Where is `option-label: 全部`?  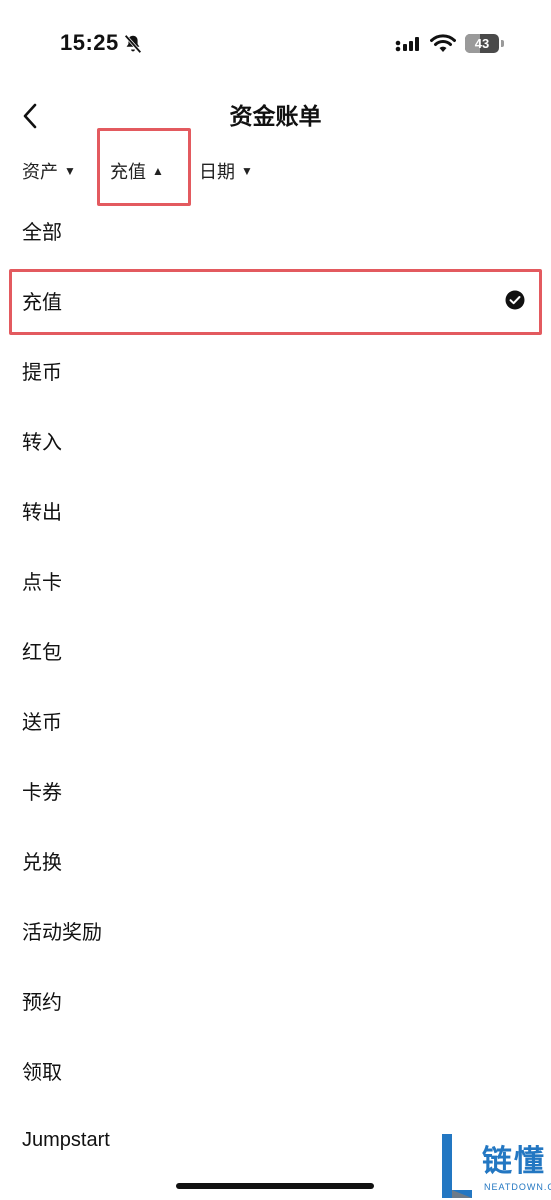 option-label: 全部 is located at coordinates (42, 232).